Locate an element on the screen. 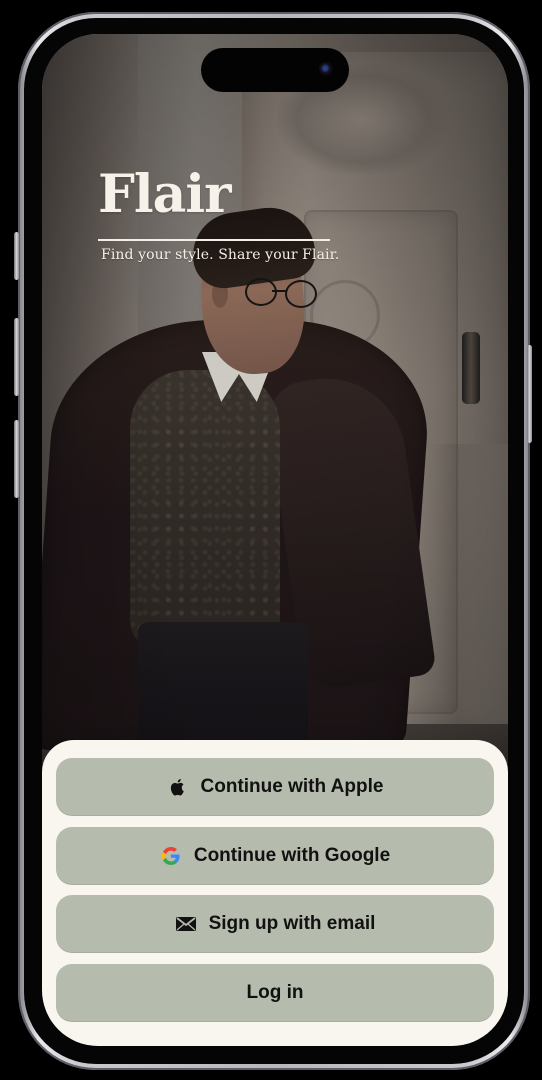 The image size is (542, 1080). app-title: Flair is located at coordinates (165, 194).